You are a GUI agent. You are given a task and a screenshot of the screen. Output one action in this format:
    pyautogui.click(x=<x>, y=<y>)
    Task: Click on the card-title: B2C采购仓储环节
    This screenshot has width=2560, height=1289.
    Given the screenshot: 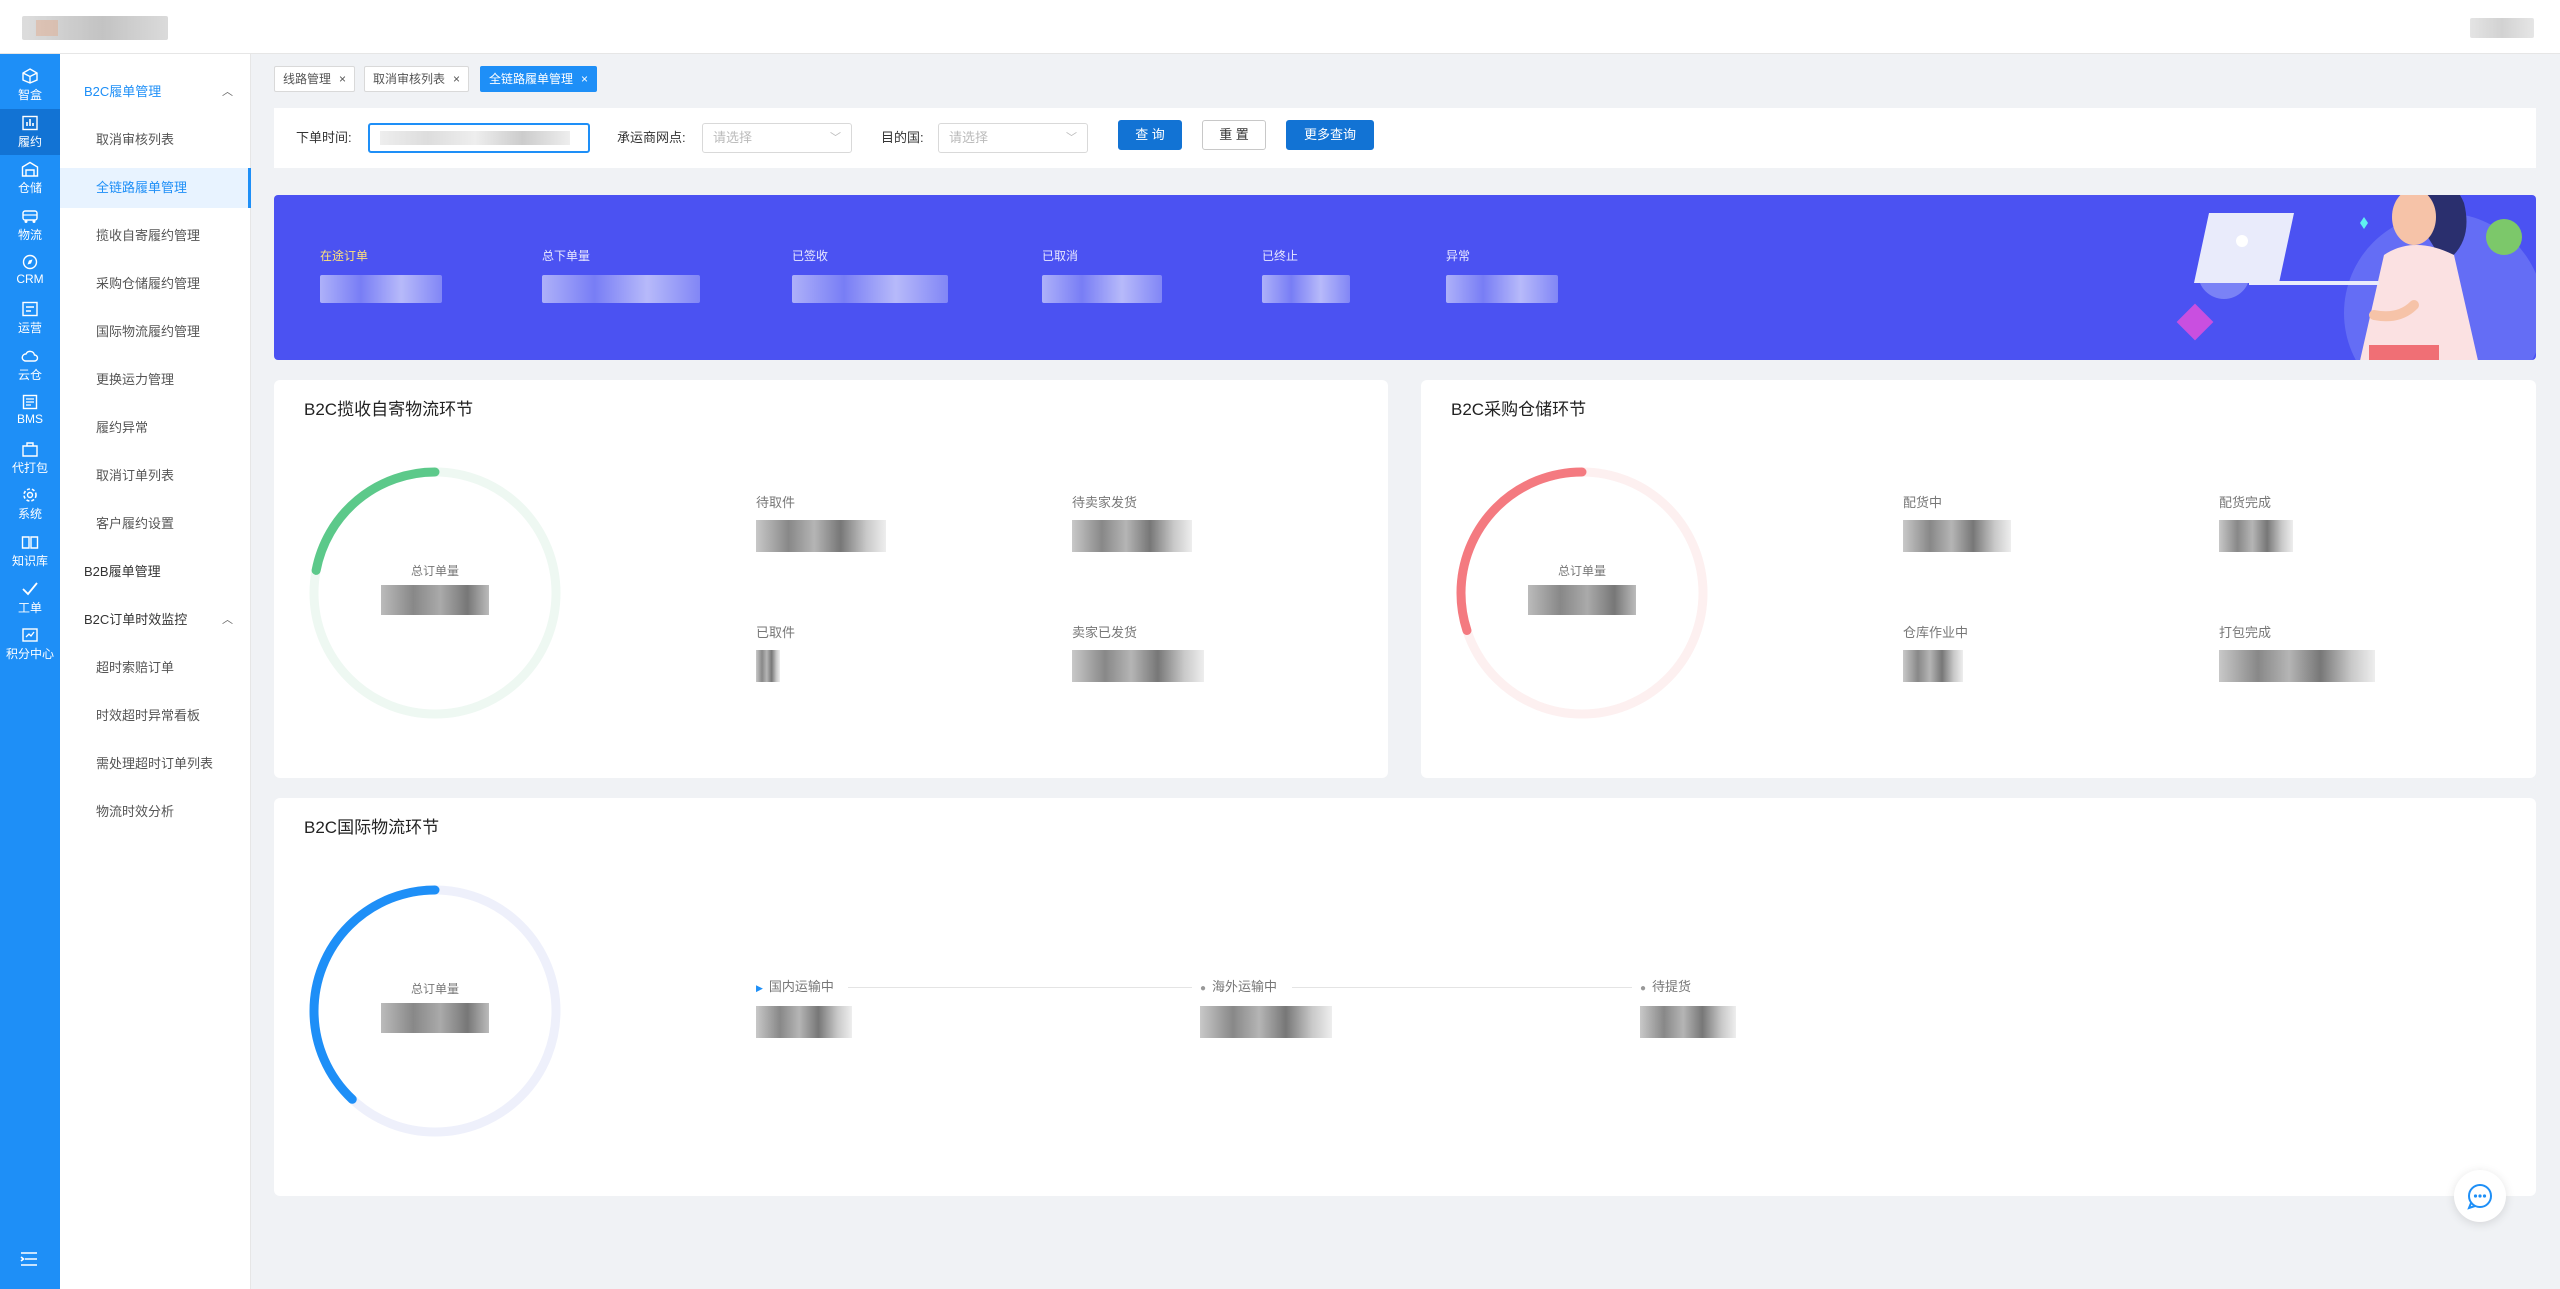 What is the action you would take?
    pyautogui.click(x=1519, y=409)
    